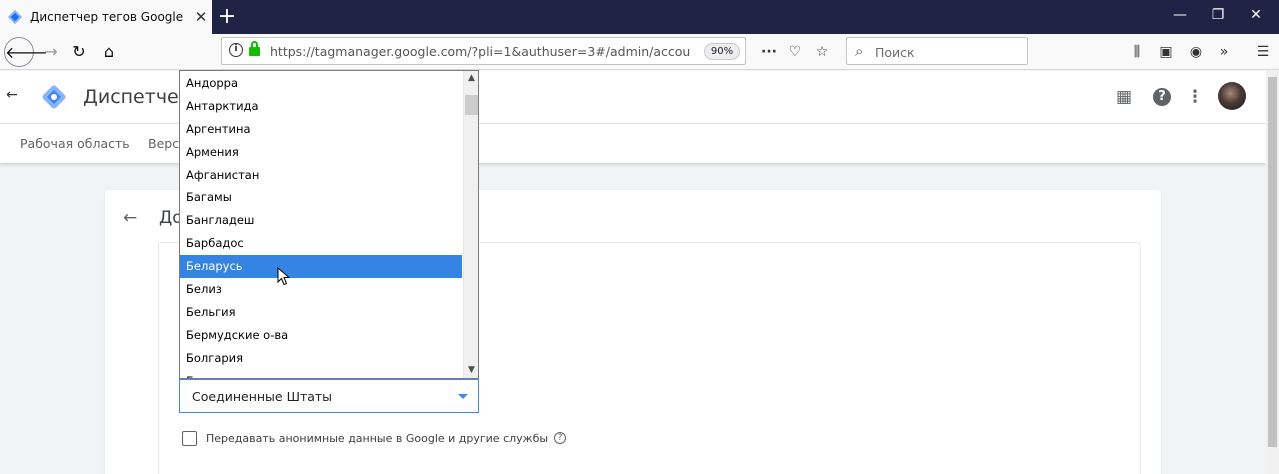  What do you see at coordinates (945, 52) in the screenshot?
I see `search-input` at bounding box center [945, 52].